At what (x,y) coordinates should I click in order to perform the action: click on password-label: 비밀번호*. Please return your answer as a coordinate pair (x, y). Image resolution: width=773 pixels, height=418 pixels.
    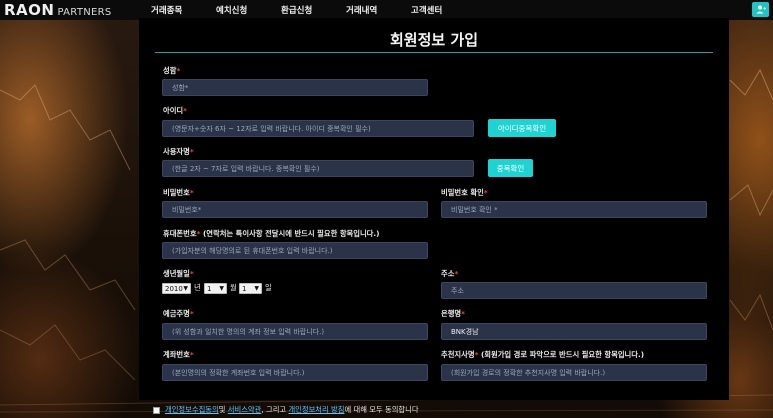
    Looking at the image, I should click on (178, 193).